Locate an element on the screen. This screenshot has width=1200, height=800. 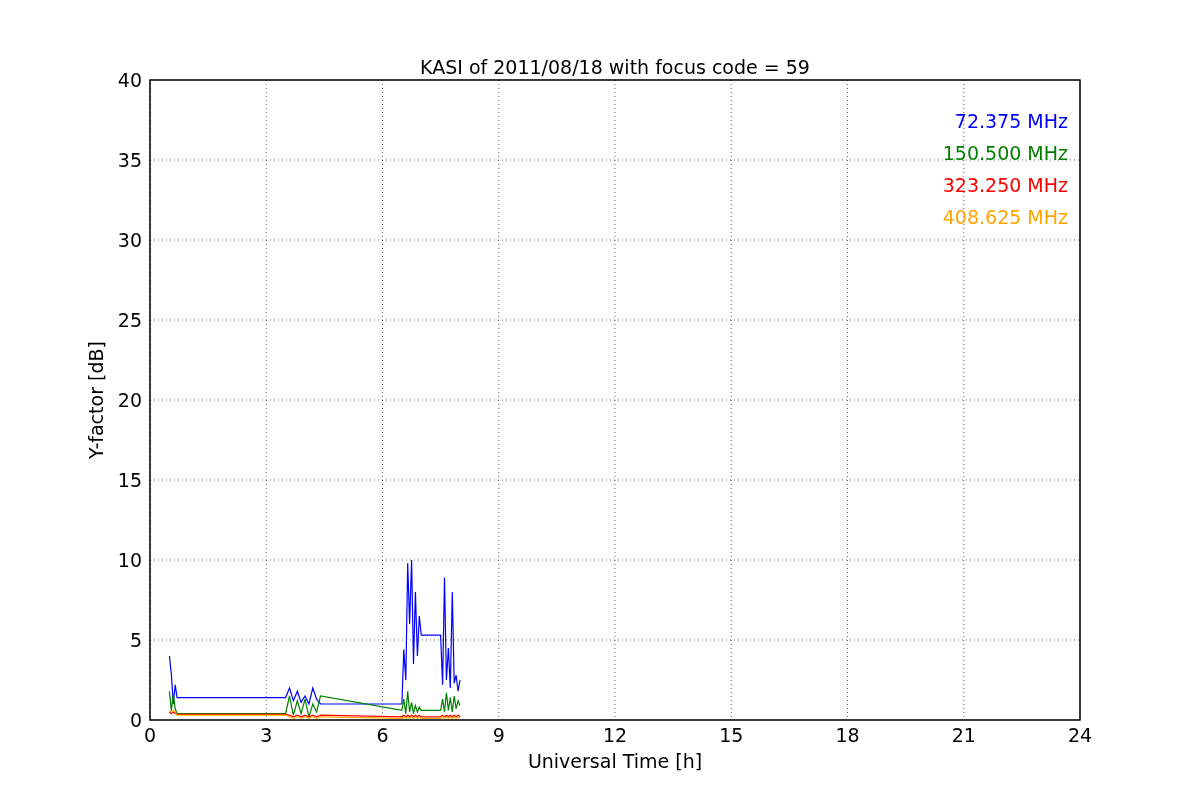
legend-label: 72.375 MHz is located at coordinates (1011, 121).